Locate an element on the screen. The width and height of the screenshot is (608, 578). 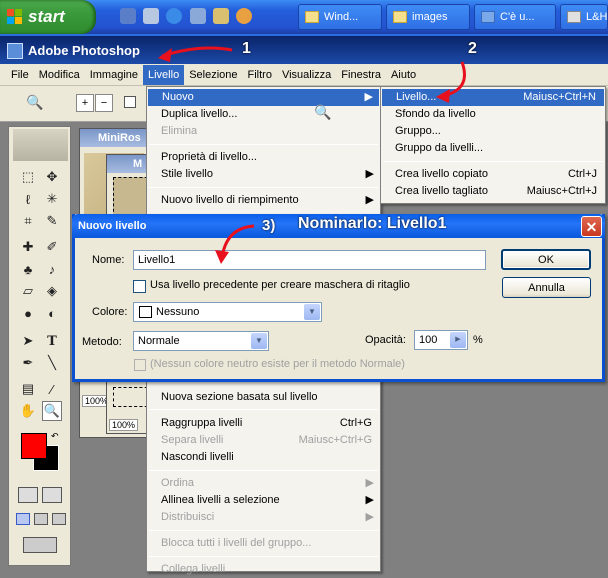
step2-arrow is located at coordinates (453, 79).